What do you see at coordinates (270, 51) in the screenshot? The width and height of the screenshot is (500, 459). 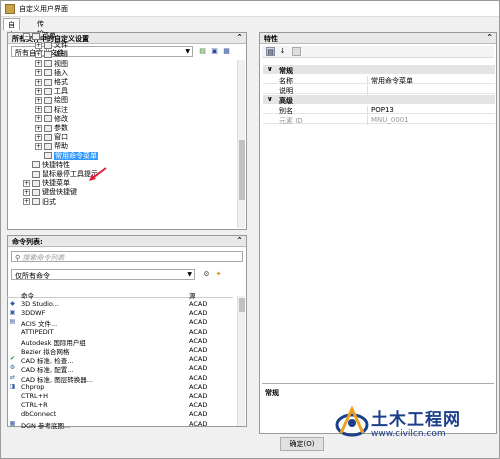 I see `categorized-view-icon: ▤` at bounding box center [270, 51].